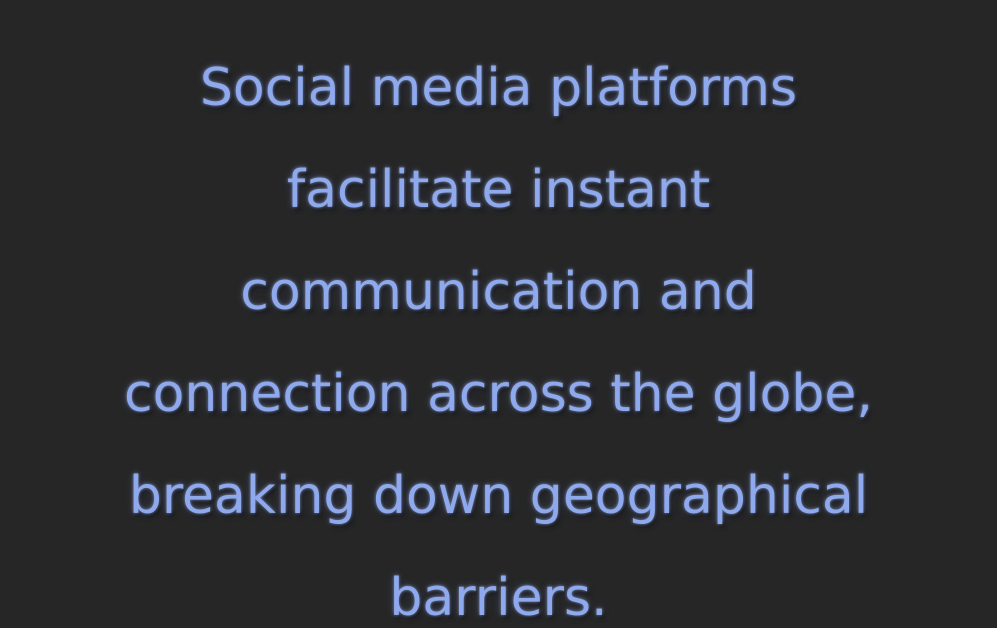  I want to click on statement-line: connection across the globe,, so click(498, 394).